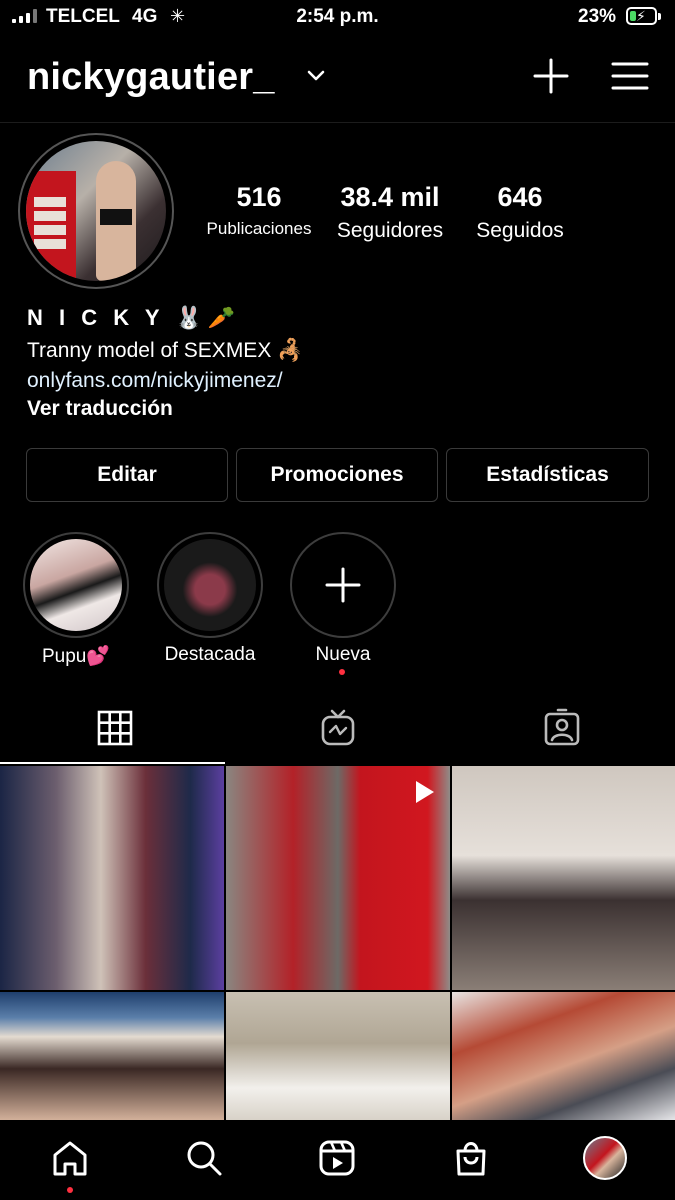  Describe the element at coordinates (547, 475) in the screenshot. I see `insights-button: Estadísticas` at that location.